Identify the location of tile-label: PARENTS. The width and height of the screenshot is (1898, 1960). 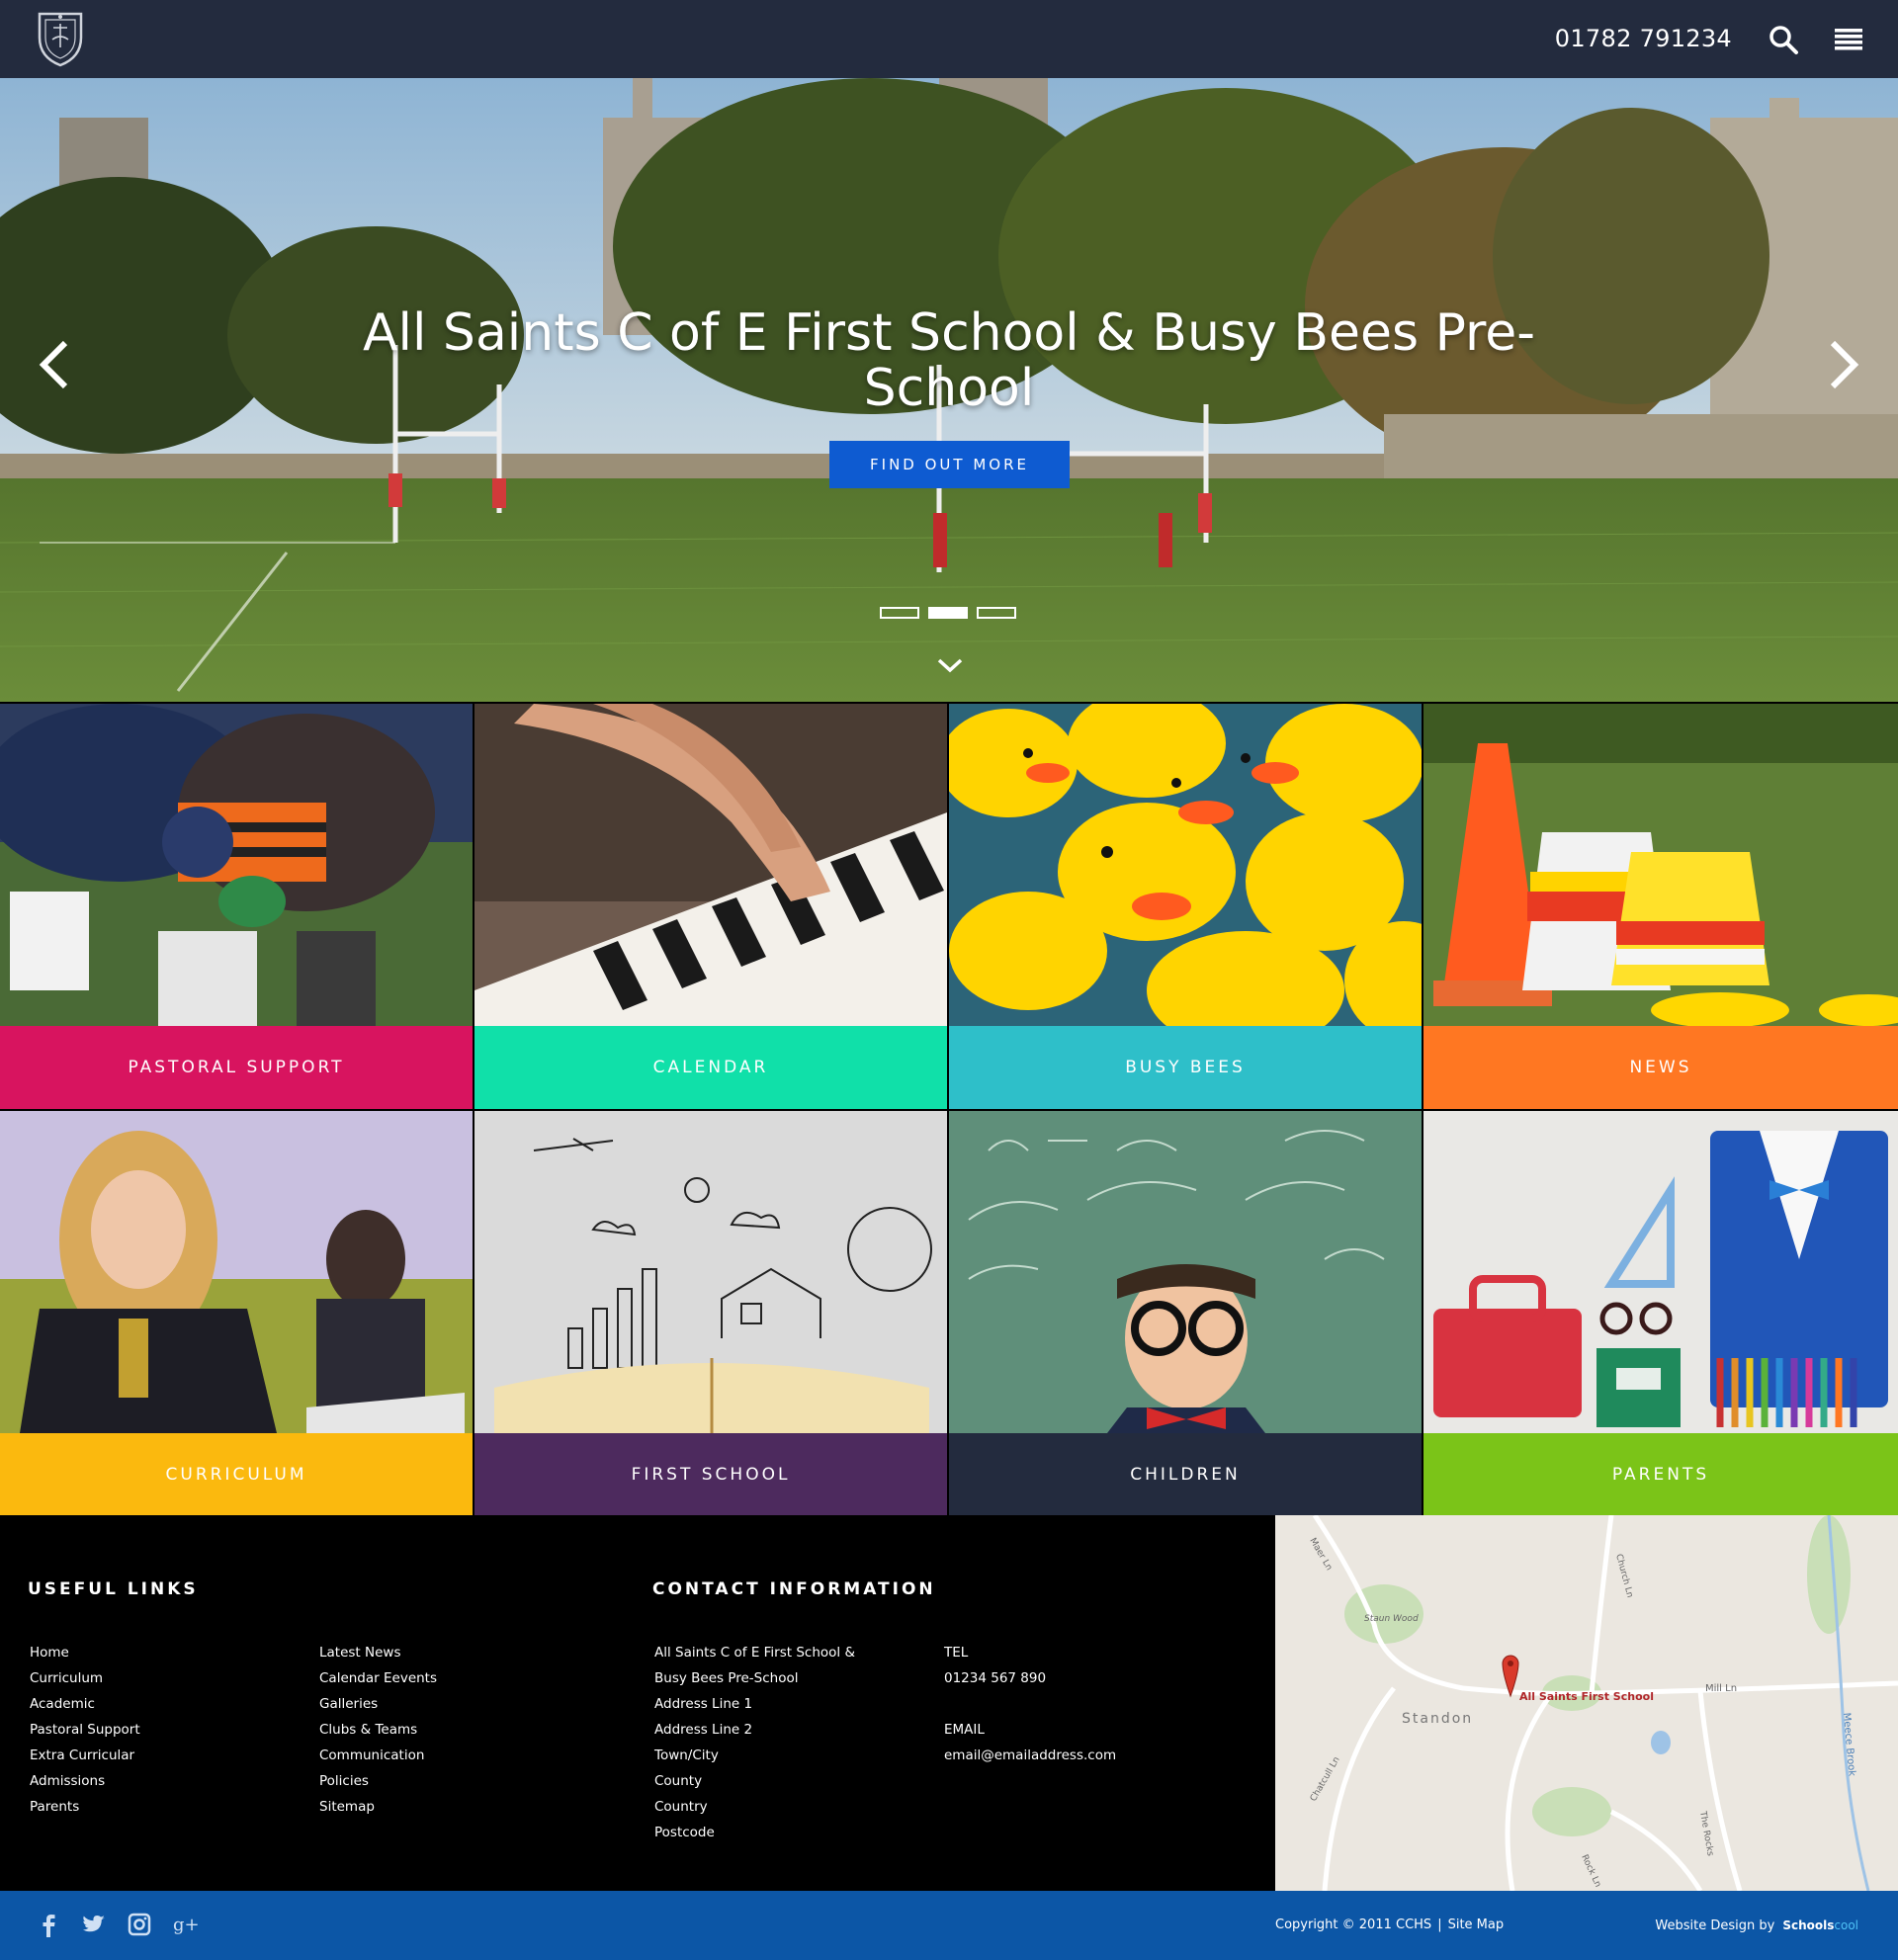
(1661, 1474).